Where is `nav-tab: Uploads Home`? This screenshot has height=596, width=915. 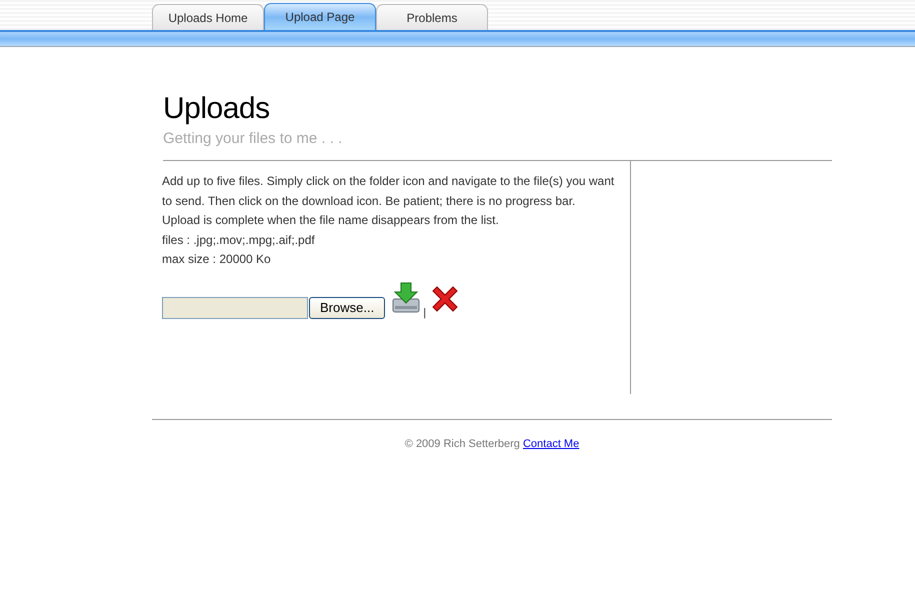 nav-tab: Uploads Home is located at coordinates (208, 17).